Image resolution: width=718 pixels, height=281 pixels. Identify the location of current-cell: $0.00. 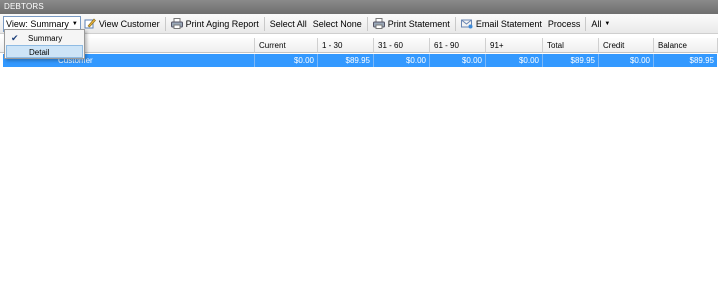
(286, 60).